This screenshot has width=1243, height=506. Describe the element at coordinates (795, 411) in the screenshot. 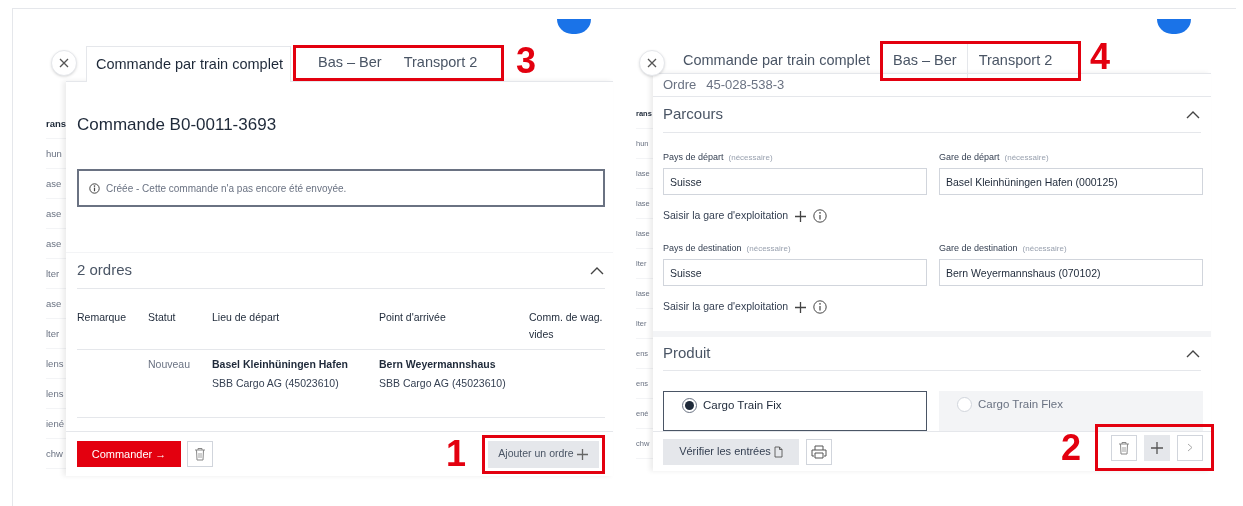

I see `option-card: Cargo Train Fix` at that location.